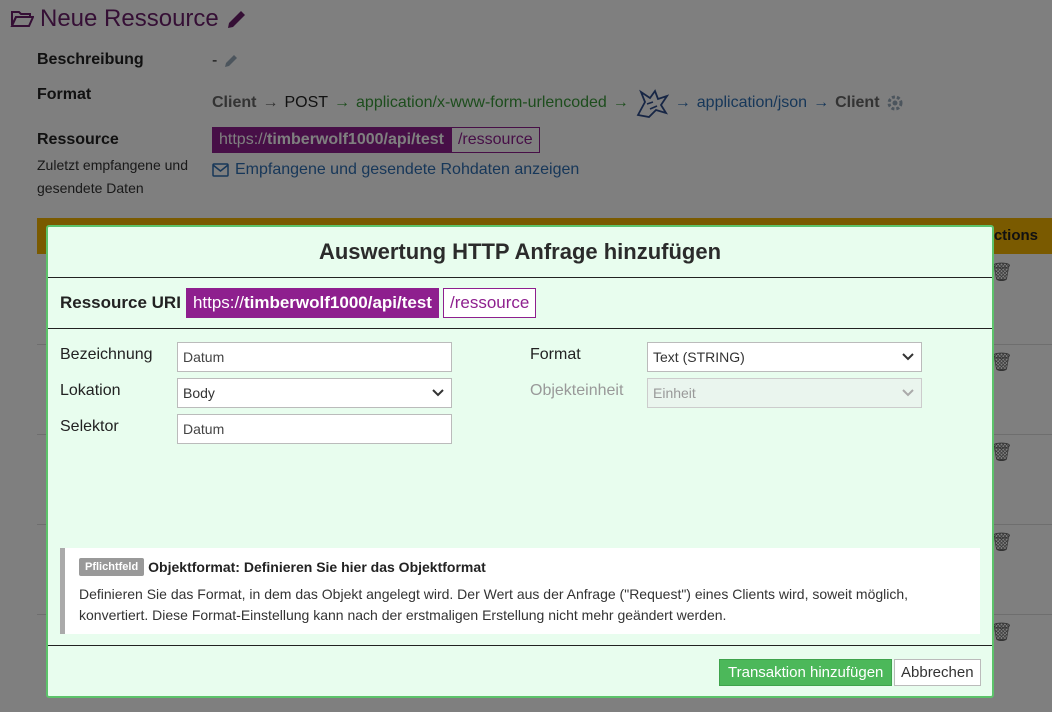 Image resolution: width=1052 pixels, height=712 pixels. What do you see at coordinates (784, 357) in the screenshot?
I see `format-select: Text (STRING)` at bounding box center [784, 357].